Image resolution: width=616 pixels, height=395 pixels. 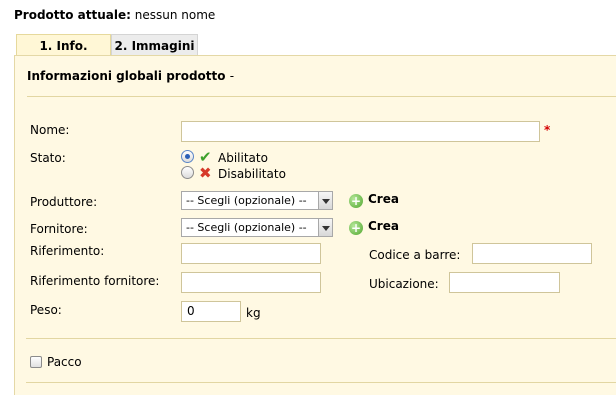 What do you see at coordinates (252, 174) in the screenshot?
I see `status-disabled-label: Disabilitato` at bounding box center [252, 174].